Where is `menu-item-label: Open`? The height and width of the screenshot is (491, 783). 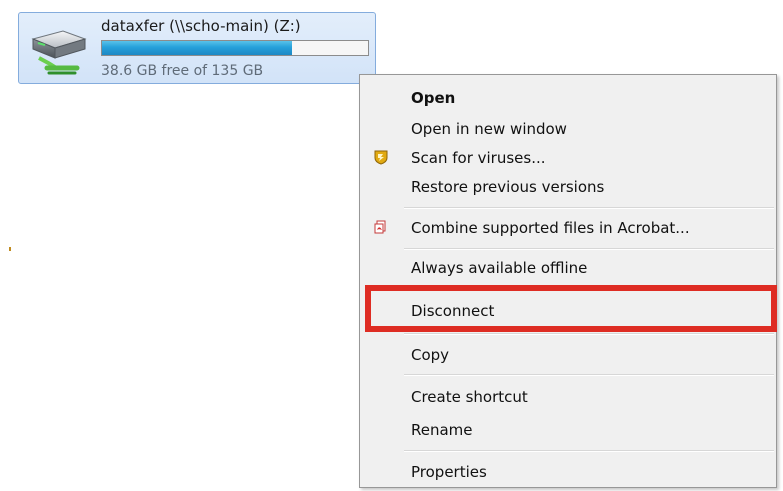
menu-item-label: Open is located at coordinates (433, 98).